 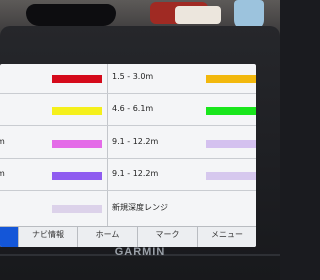 I want to click on depth-range-row: 4.6 - 6.1m, so click(x=128, y=111).